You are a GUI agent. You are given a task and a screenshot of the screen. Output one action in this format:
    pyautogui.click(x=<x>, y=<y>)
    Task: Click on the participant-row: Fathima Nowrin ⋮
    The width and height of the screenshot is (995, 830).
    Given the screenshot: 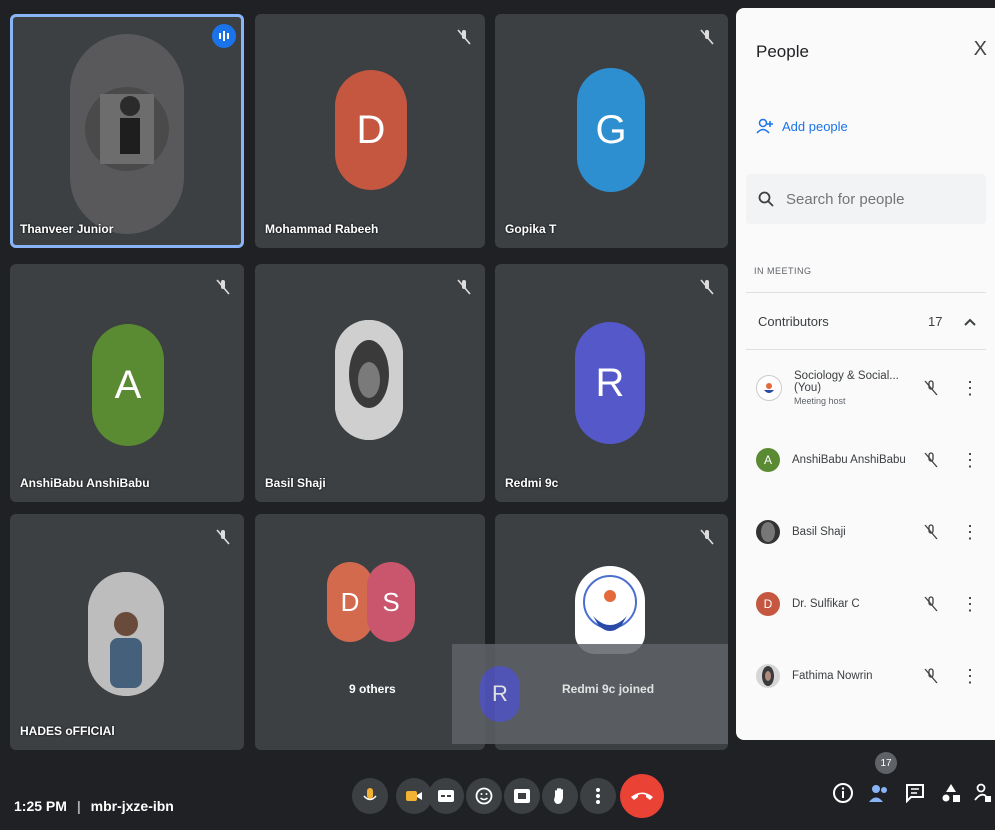 What is the action you would take?
    pyautogui.click(x=868, y=676)
    